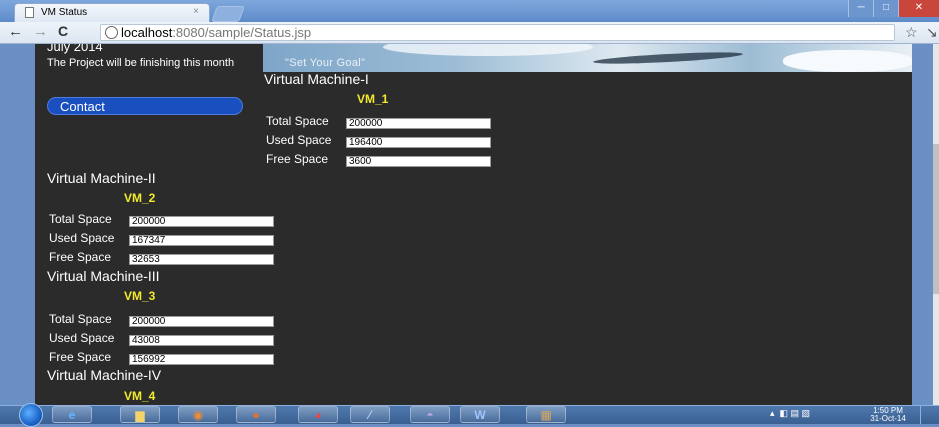  I want to click on chrome-icon: ◕, so click(318, 414).